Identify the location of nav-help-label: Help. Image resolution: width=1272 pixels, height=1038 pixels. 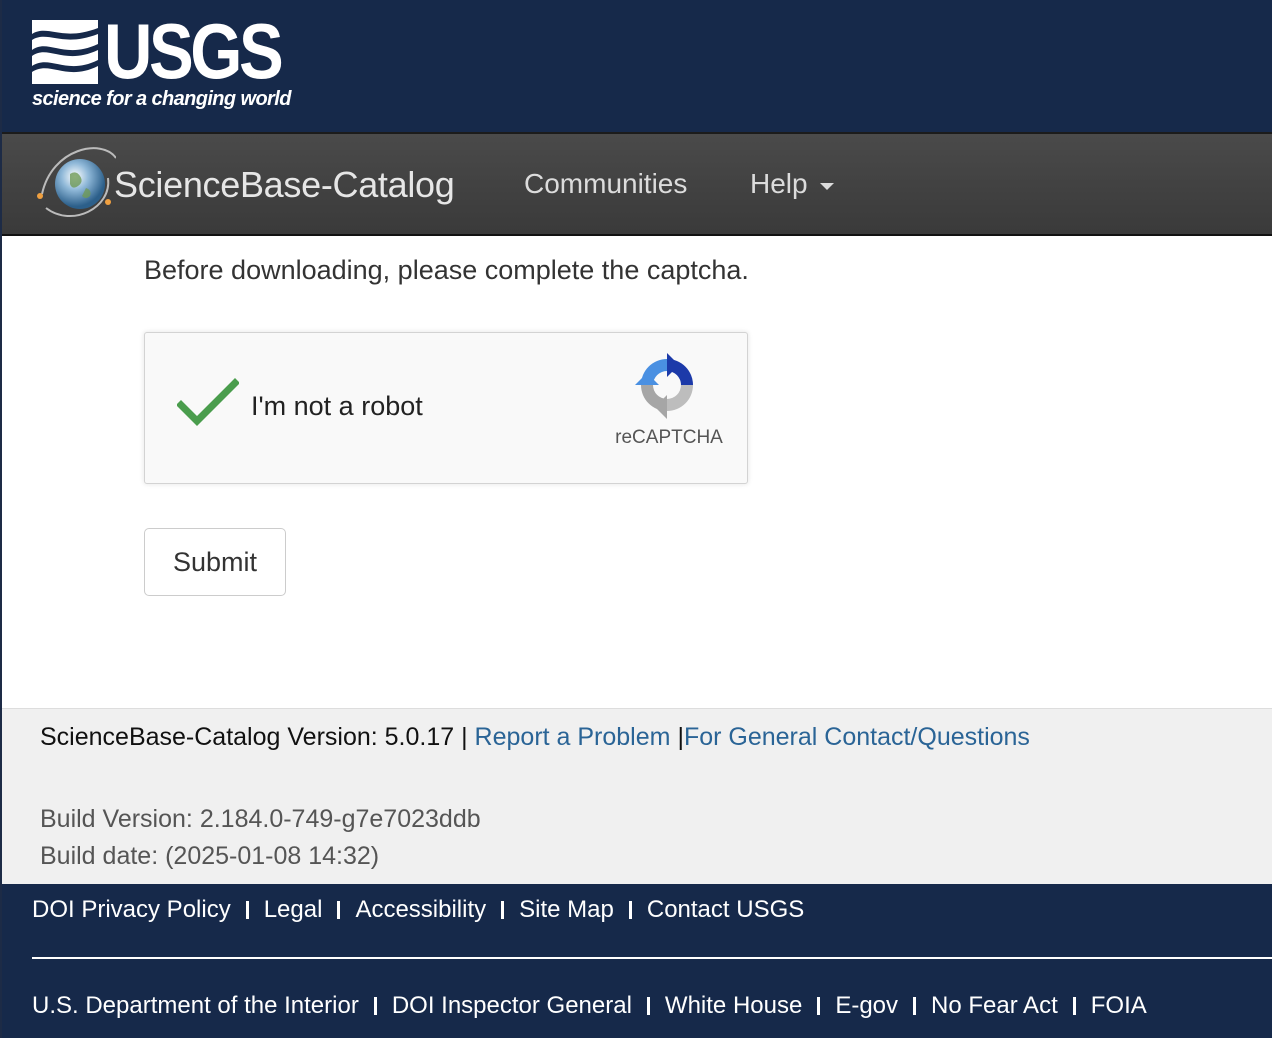
(779, 183).